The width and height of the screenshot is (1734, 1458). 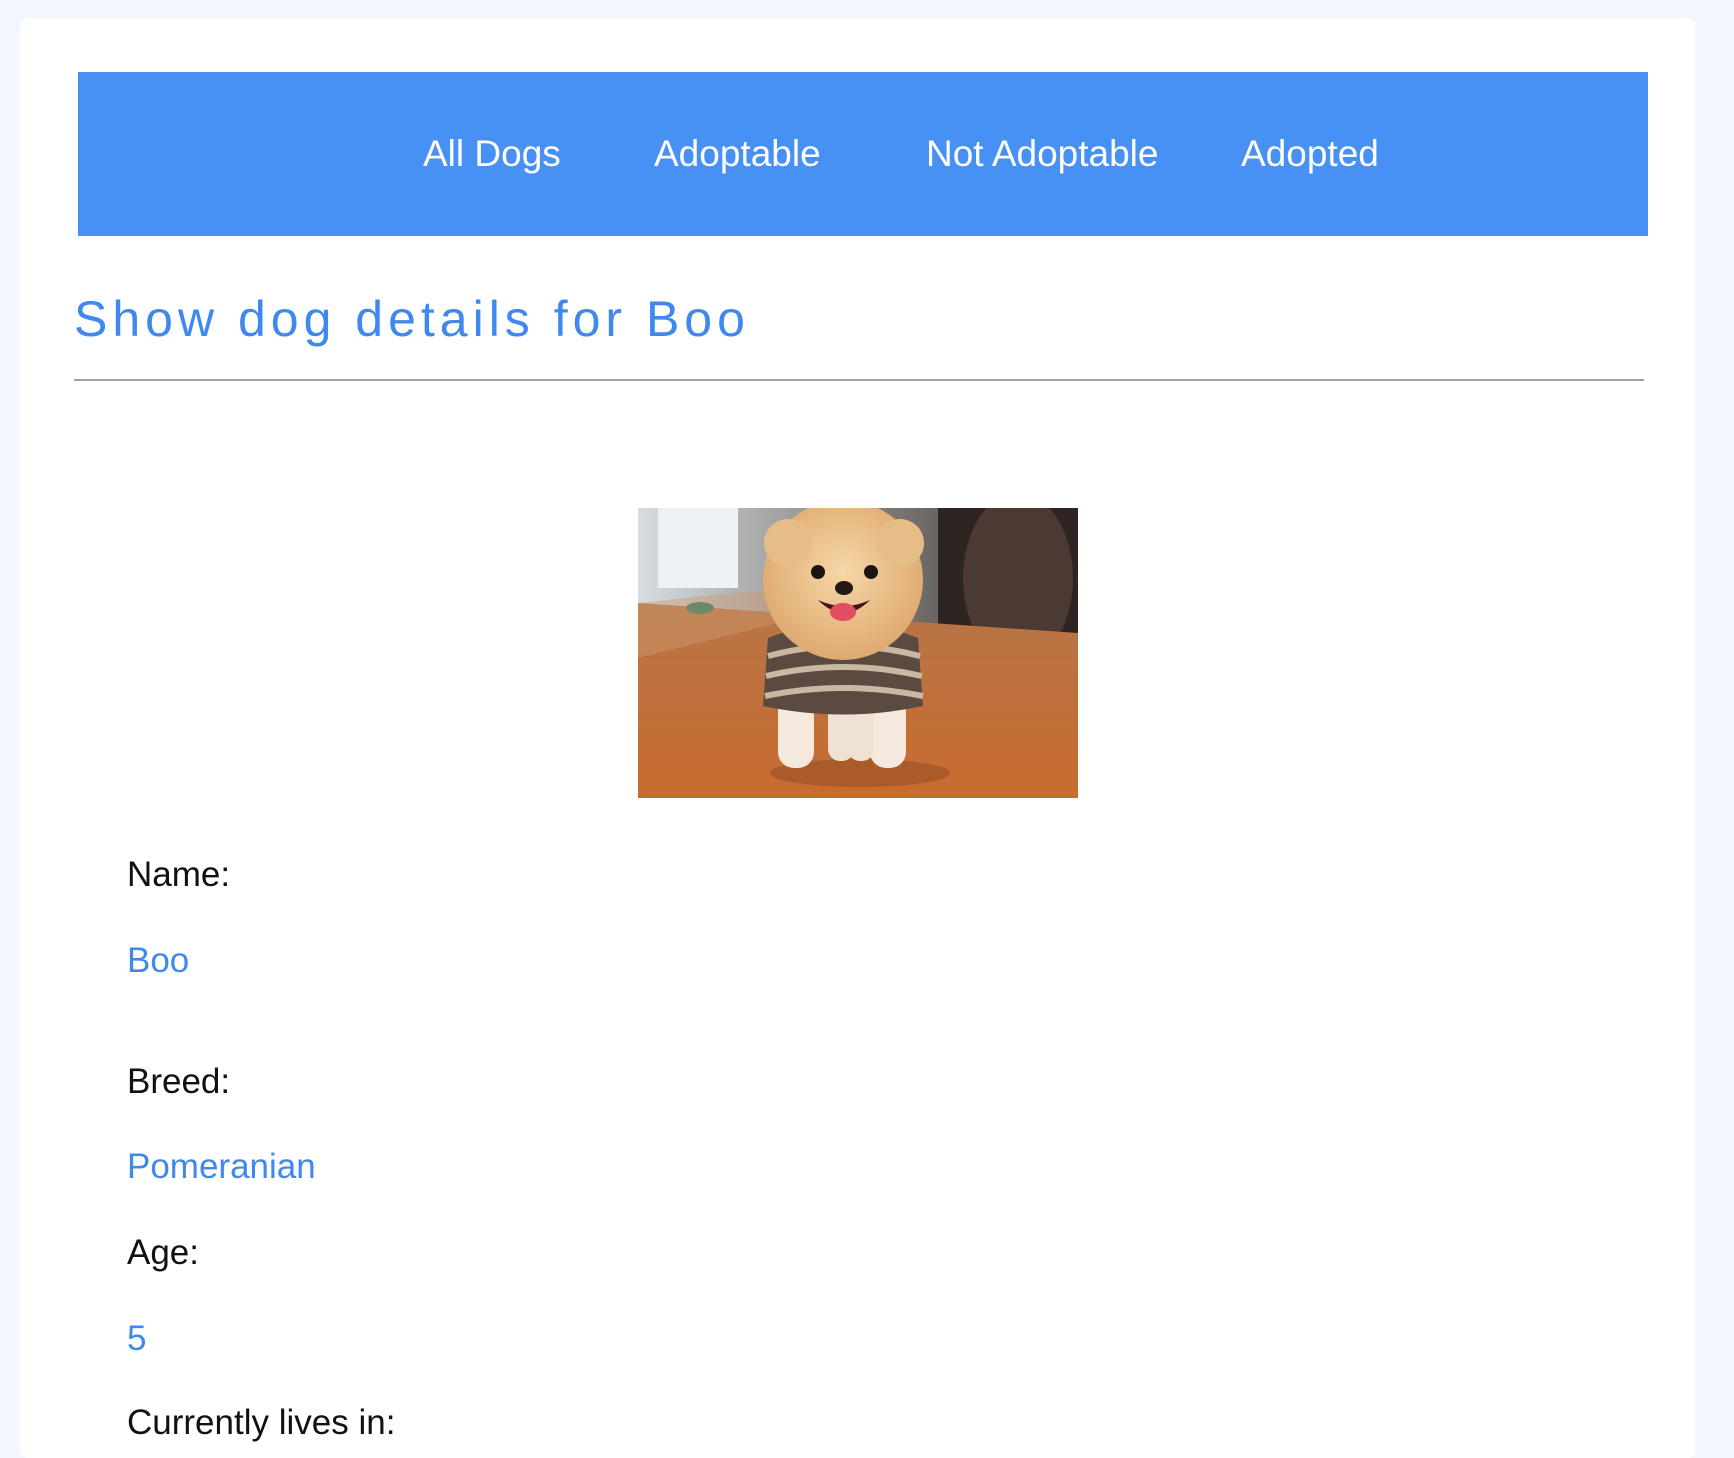 I want to click on title-divider, so click(x=859, y=380).